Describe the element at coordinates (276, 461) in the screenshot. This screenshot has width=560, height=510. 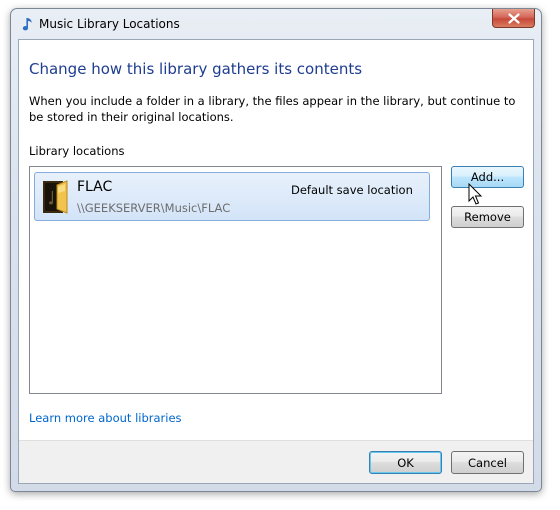
I see `dialog-footer: OK Cancel` at that location.